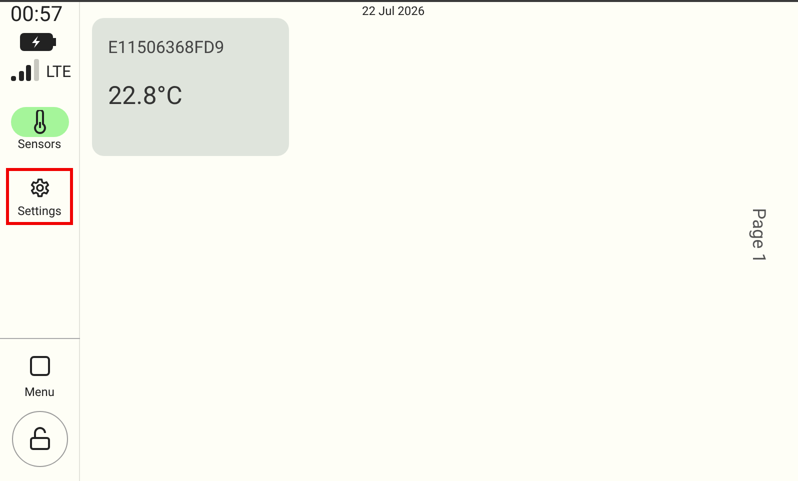 The width and height of the screenshot is (798, 481). Describe the element at coordinates (393, 11) in the screenshot. I see `date-label: 22 Jul 2026` at that location.